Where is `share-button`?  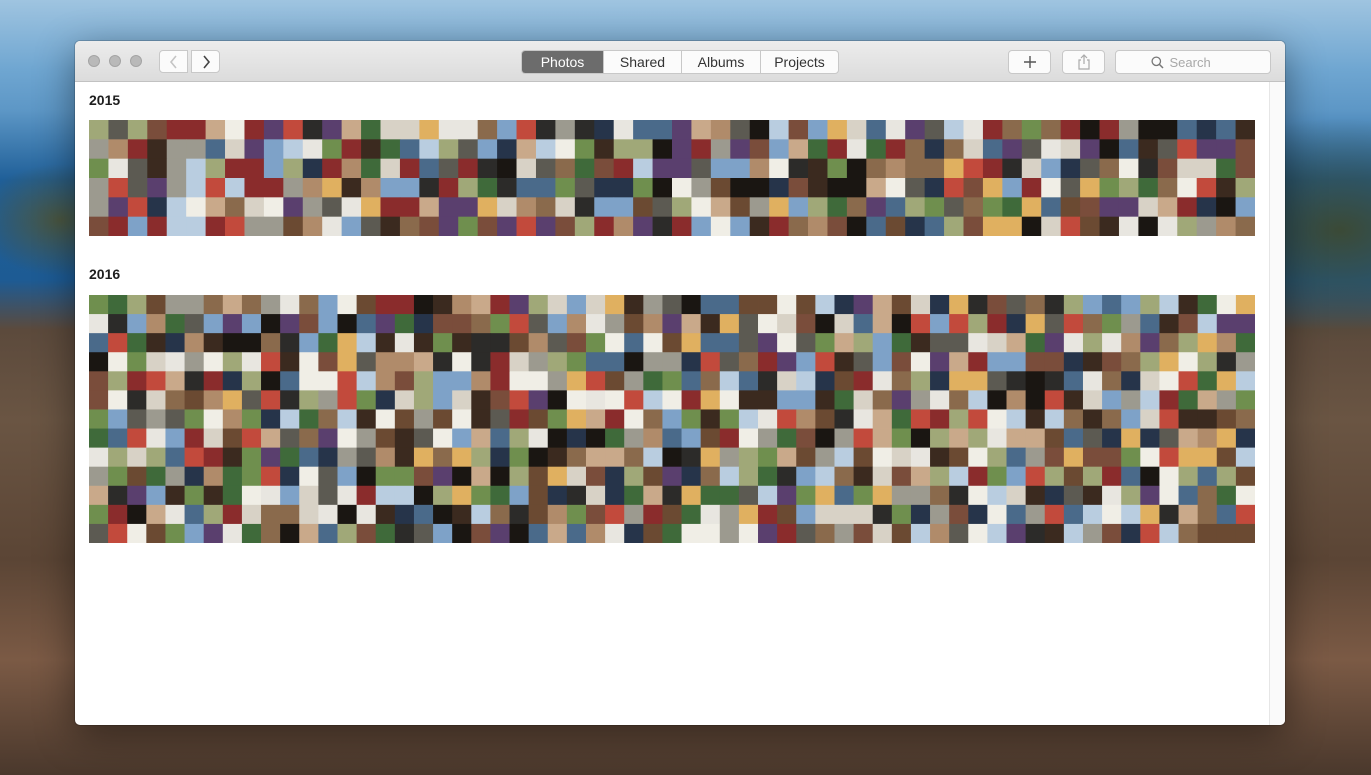
share-button is located at coordinates (1083, 62).